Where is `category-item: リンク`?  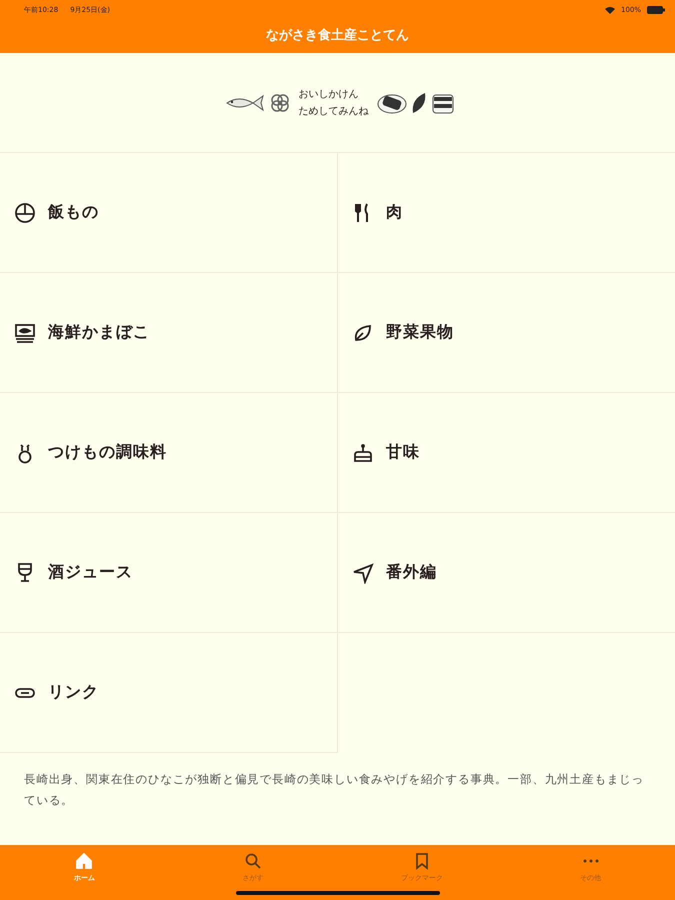 category-item: リンク is located at coordinates (169, 693).